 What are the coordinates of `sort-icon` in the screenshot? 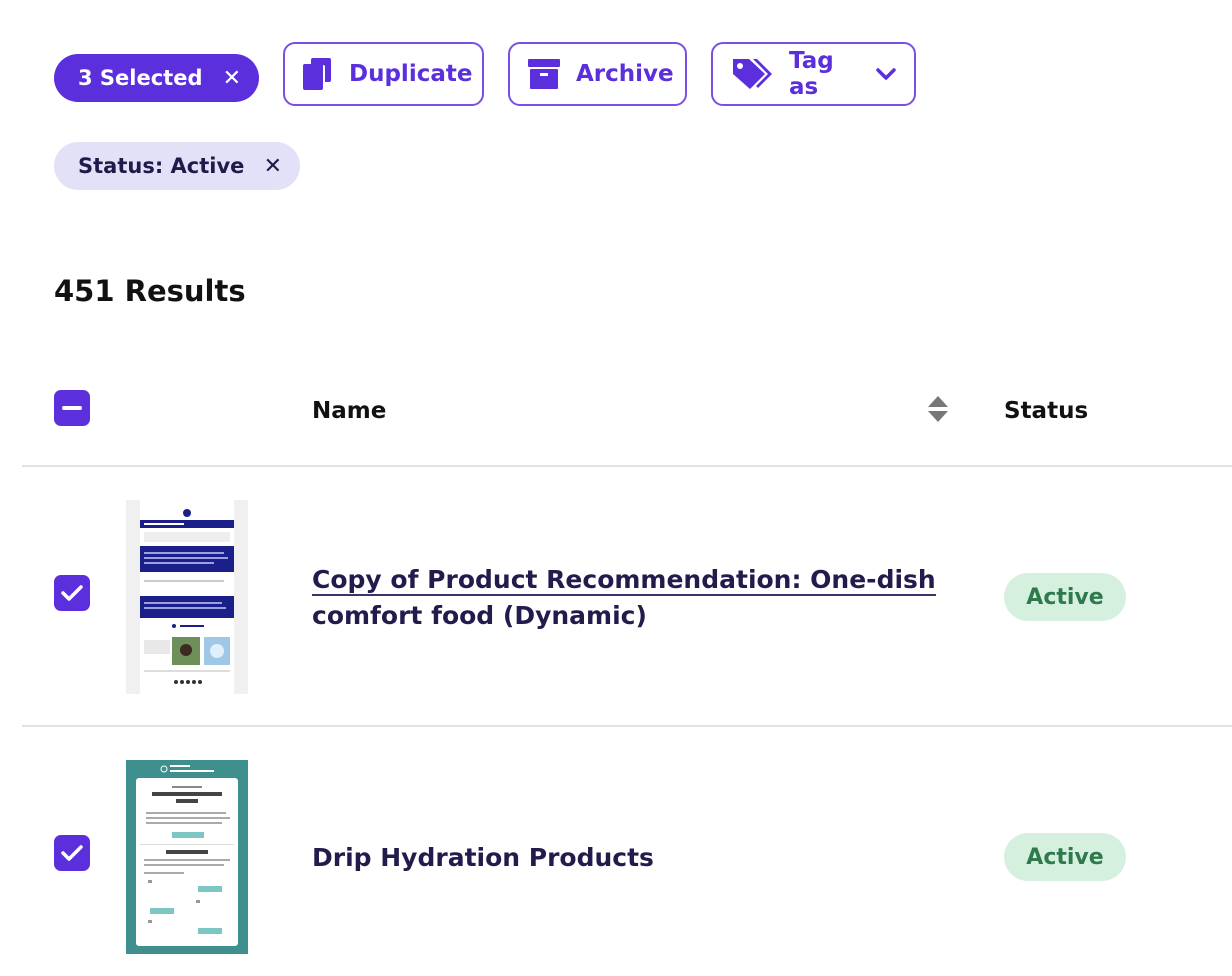 It's located at (938, 411).